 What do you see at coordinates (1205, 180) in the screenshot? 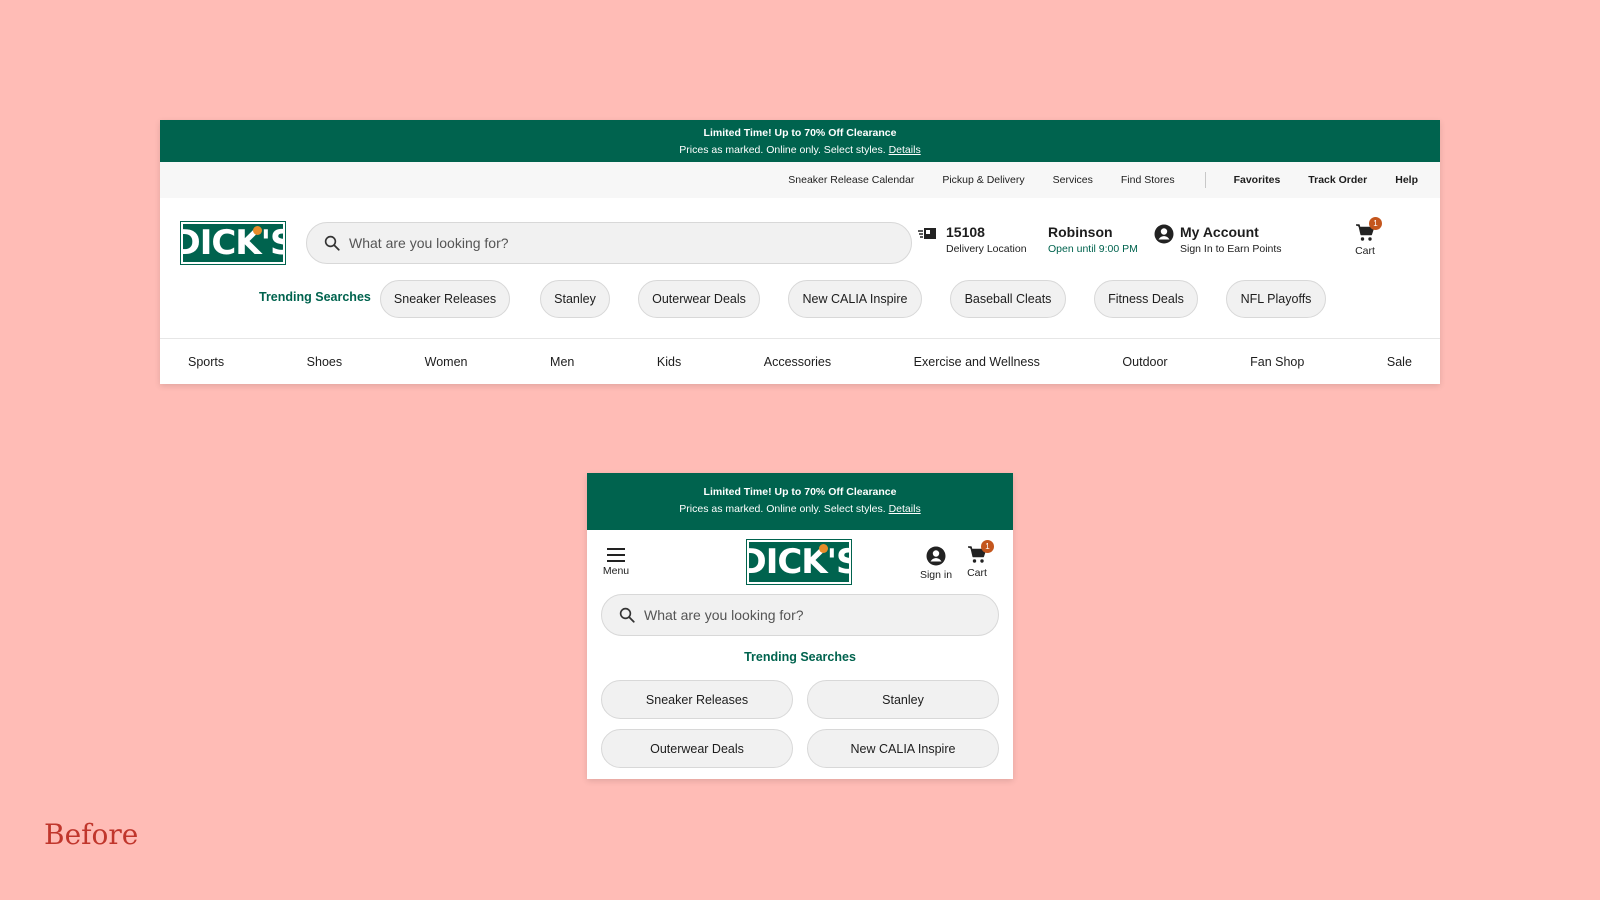
I see `utility-divider` at bounding box center [1205, 180].